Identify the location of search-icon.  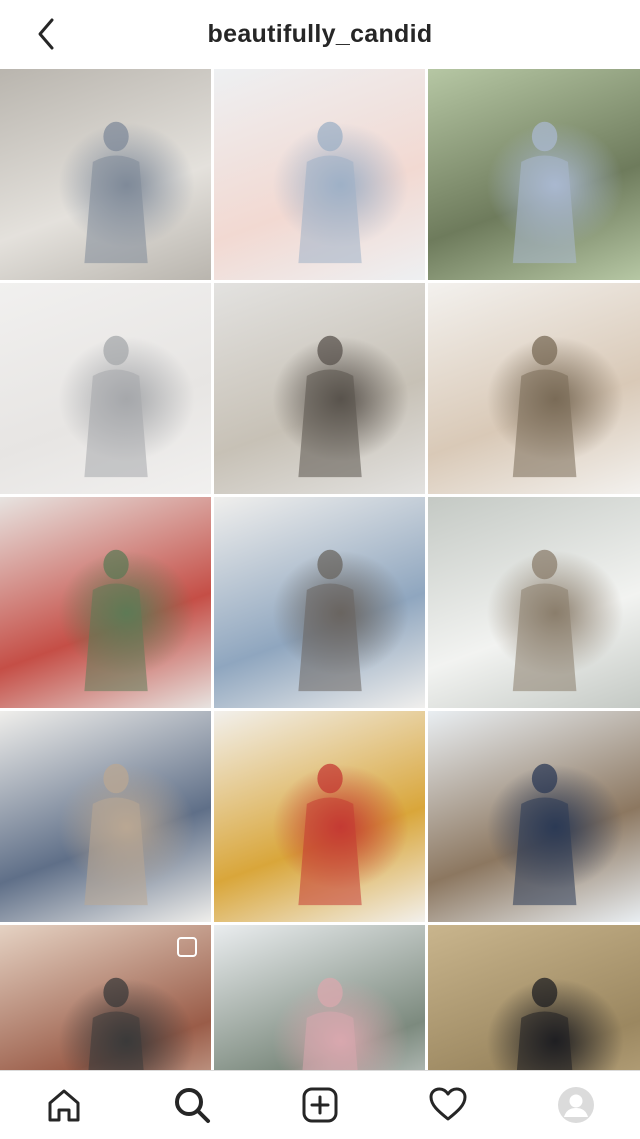
(192, 1105).